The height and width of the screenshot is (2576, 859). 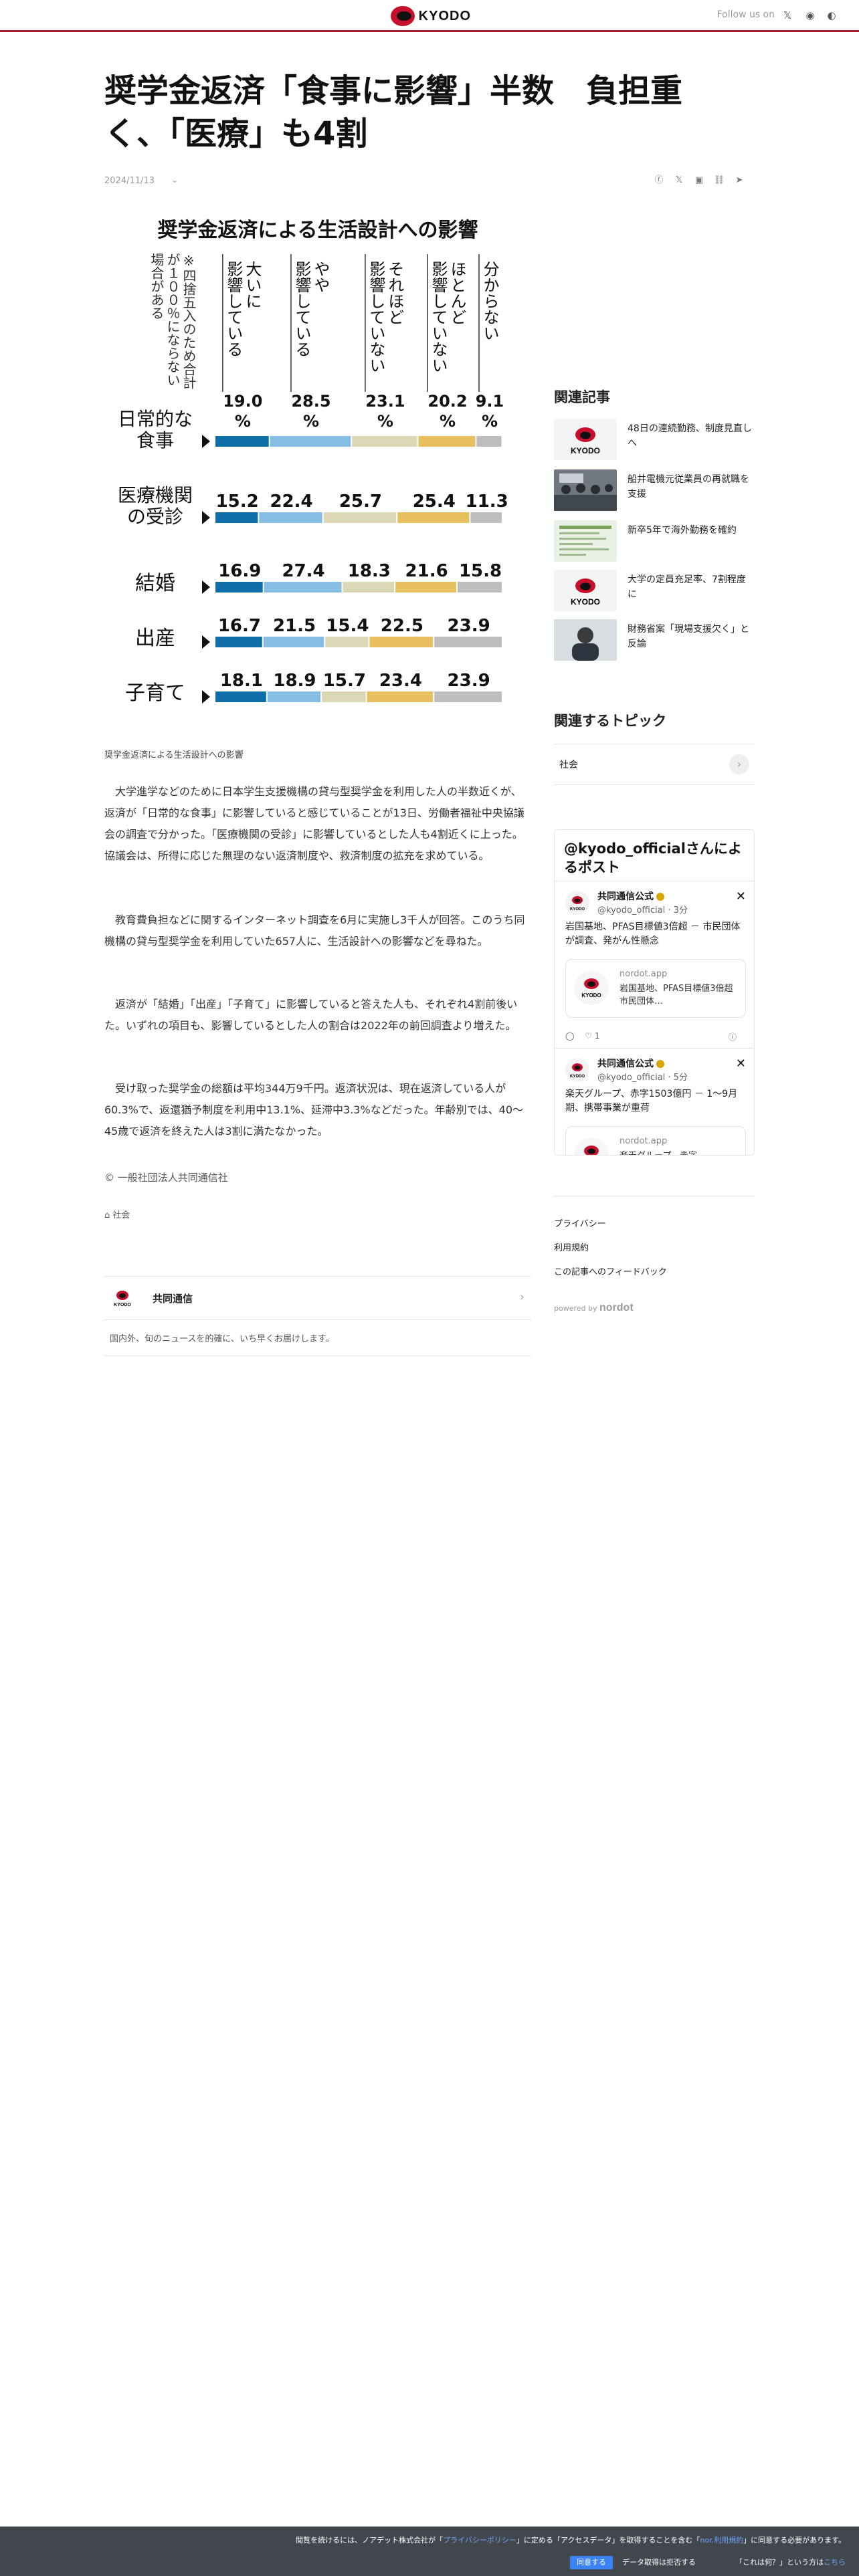 I want to click on related-article: KYODO 大学の定員充足率、7割程度に, so click(x=655, y=592).